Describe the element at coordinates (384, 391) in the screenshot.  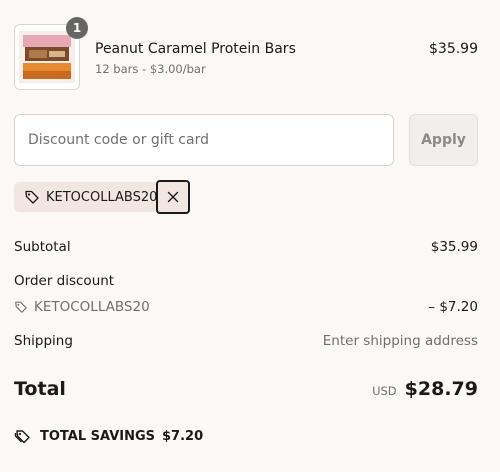
I see `currency-code: USD` at that location.